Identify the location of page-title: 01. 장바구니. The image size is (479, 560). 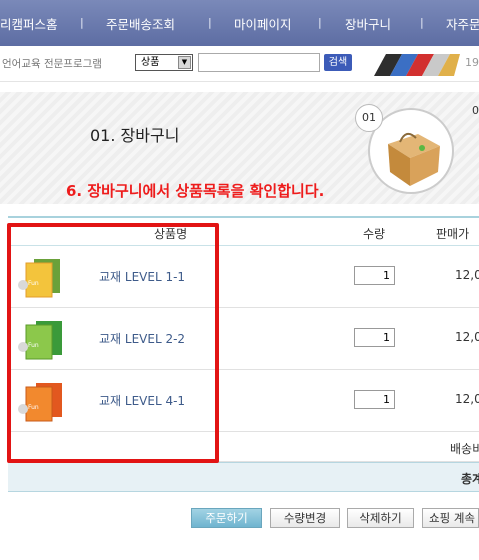
(135, 135).